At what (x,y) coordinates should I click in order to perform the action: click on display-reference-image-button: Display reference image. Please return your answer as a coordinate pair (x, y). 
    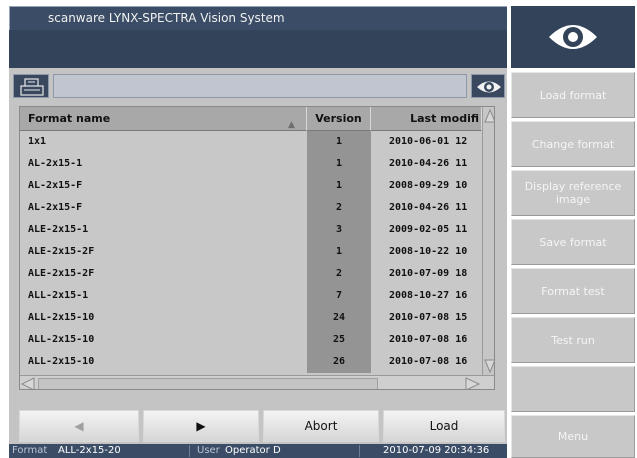
    Looking at the image, I should click on (573, 193).